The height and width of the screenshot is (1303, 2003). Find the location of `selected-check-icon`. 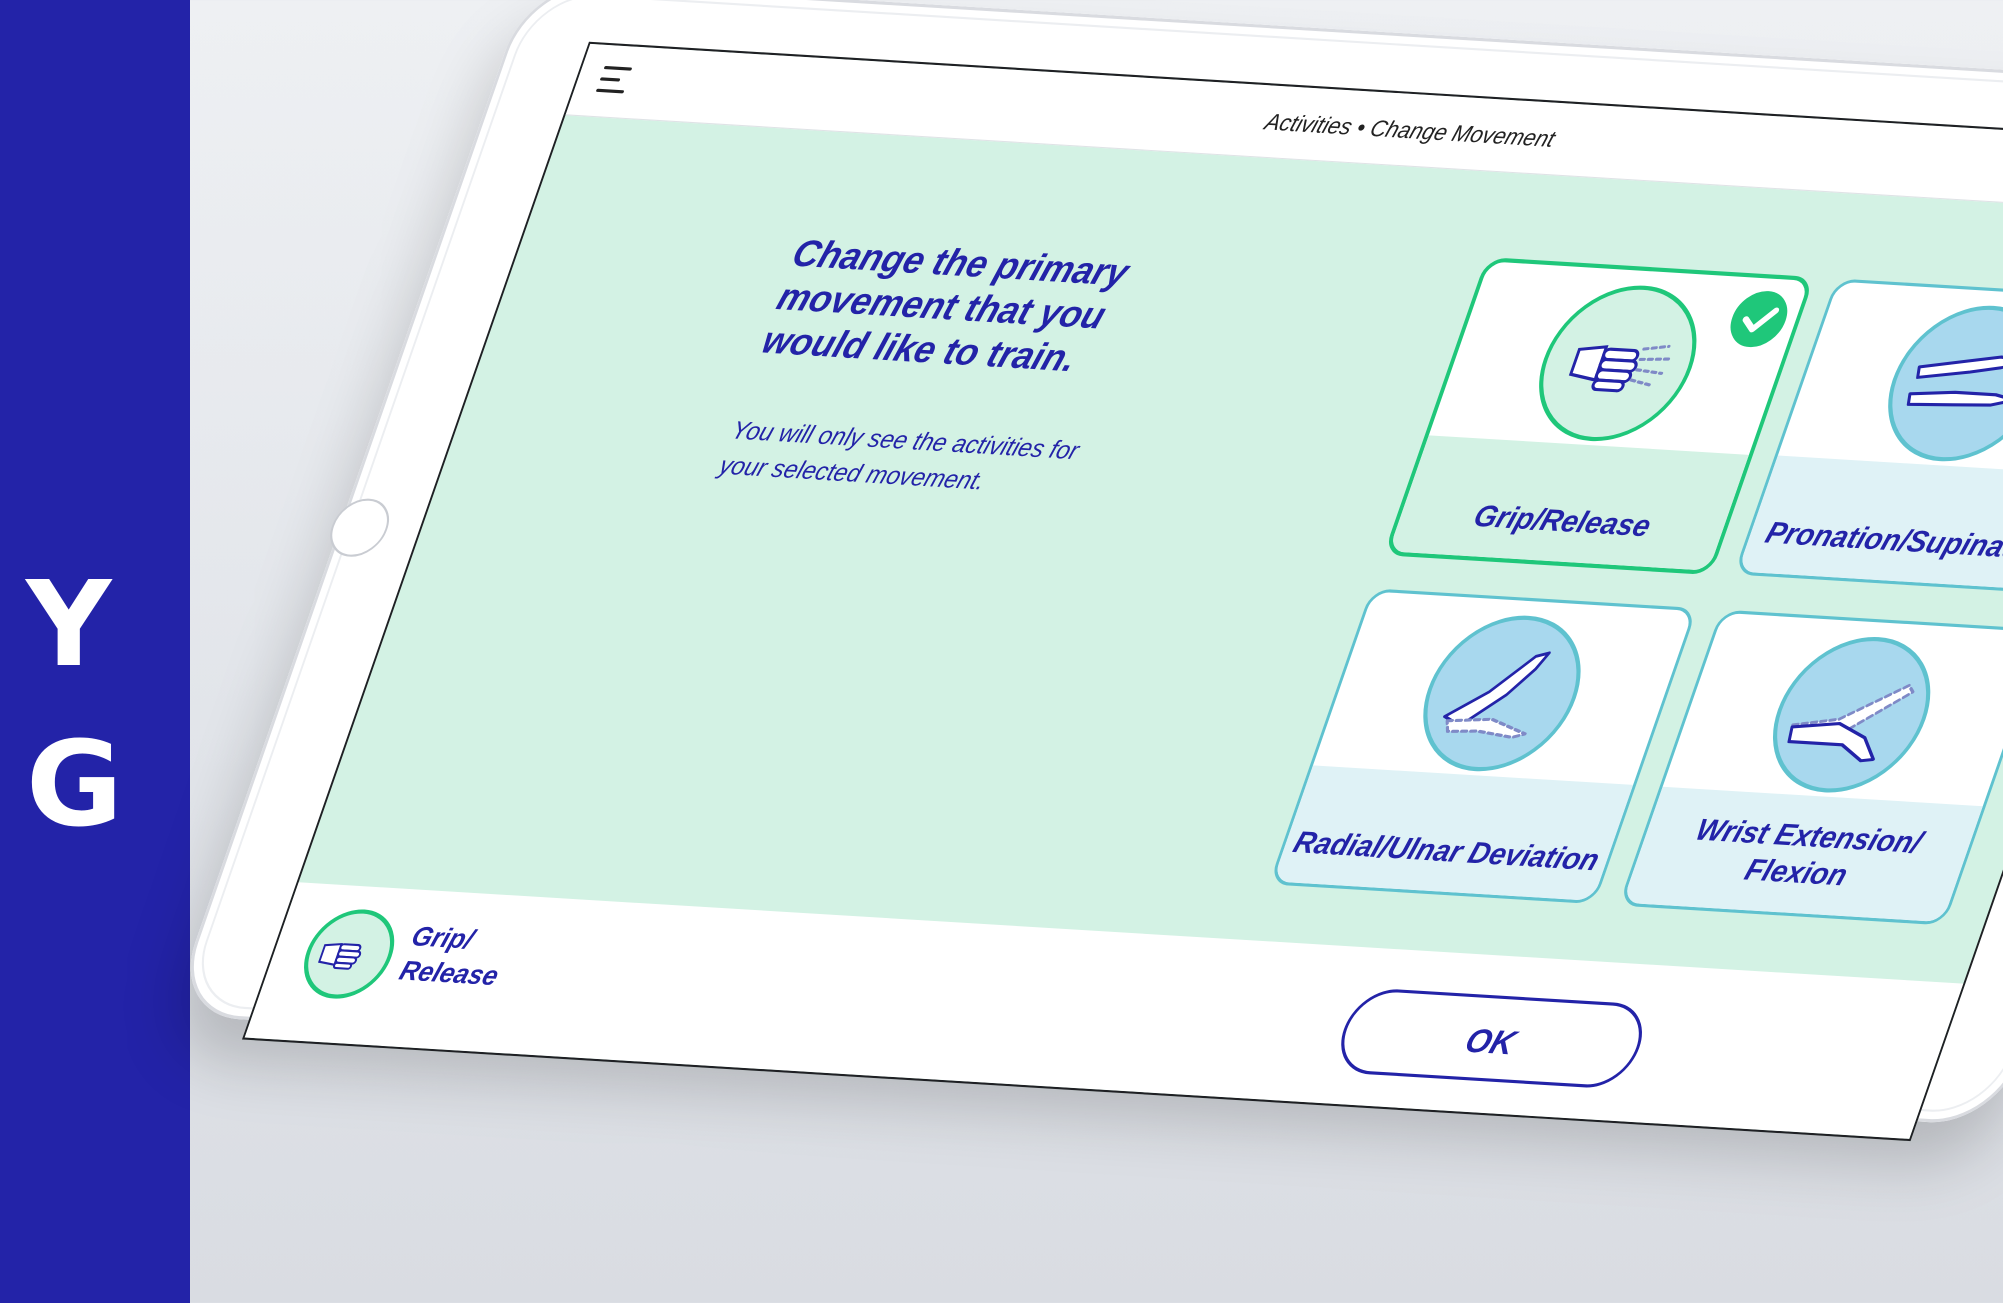

selected-check-icon is located at coordinates (1759, 319).